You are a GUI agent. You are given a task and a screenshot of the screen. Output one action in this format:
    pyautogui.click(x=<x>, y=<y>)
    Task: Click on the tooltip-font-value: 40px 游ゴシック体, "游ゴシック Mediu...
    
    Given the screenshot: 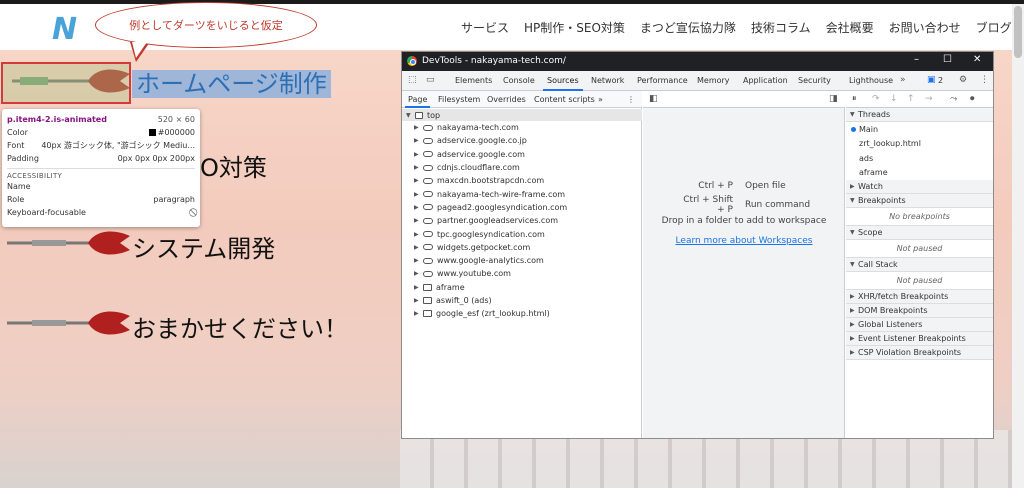 What is the action you would take?
    pyautogui.click(x=118, y=145)
    